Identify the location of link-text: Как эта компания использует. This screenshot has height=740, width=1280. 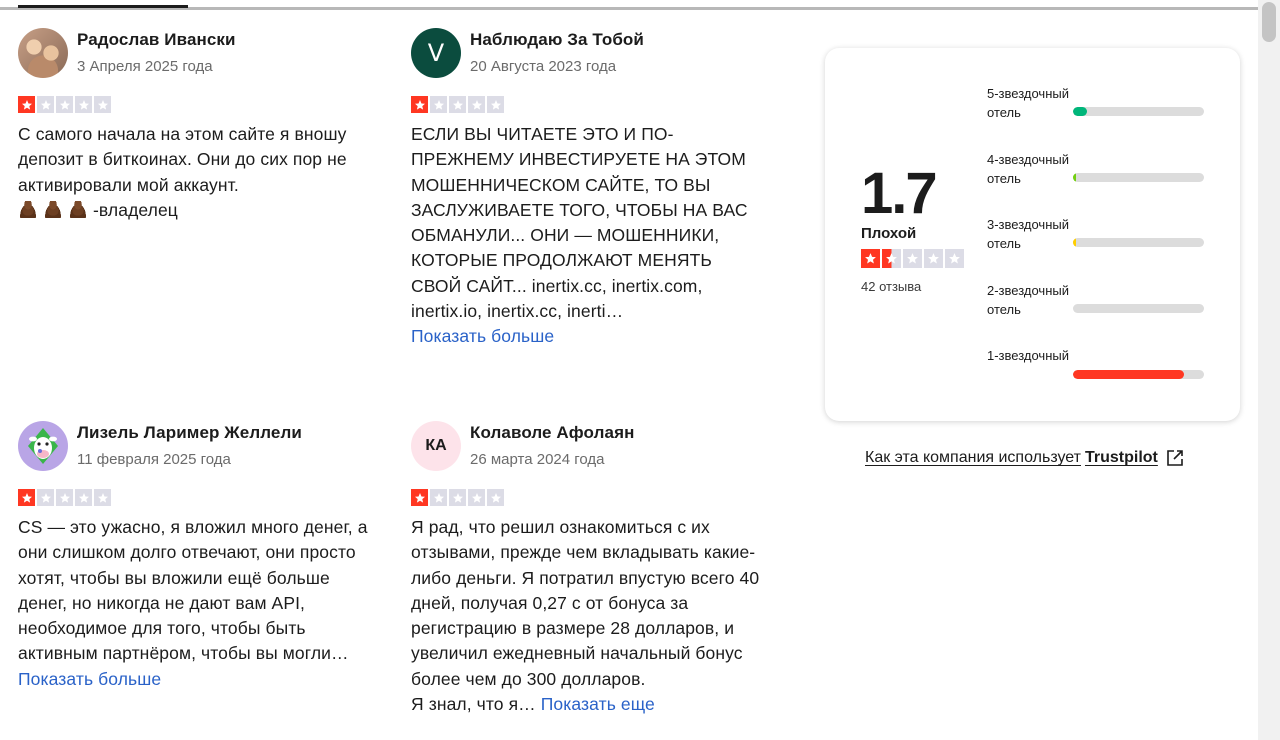
(973, 457).